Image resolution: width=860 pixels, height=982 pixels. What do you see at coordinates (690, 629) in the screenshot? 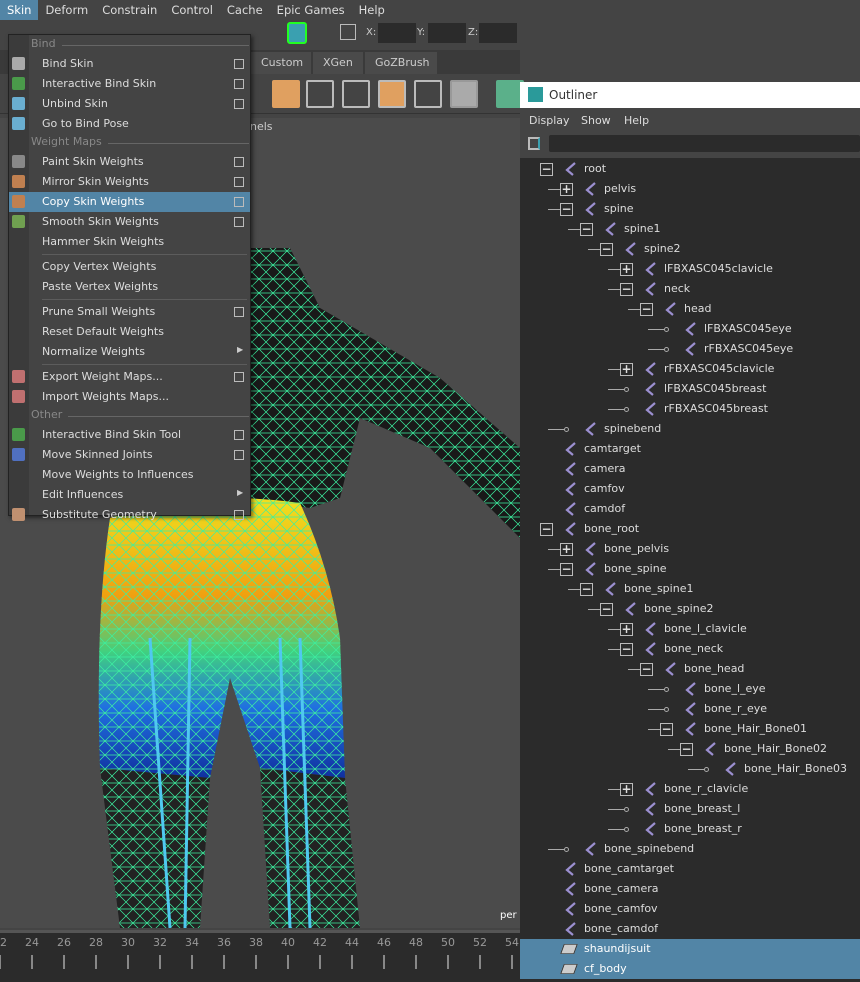
I see `outliner-row: + bone_l_clavicle` at bounding box center [690, 629].